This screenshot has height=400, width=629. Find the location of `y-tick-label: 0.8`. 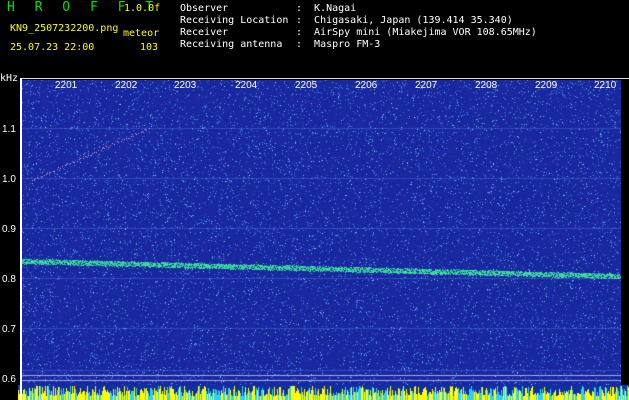

y-tick-label: 0.8 is located at coordinates (9, 279).